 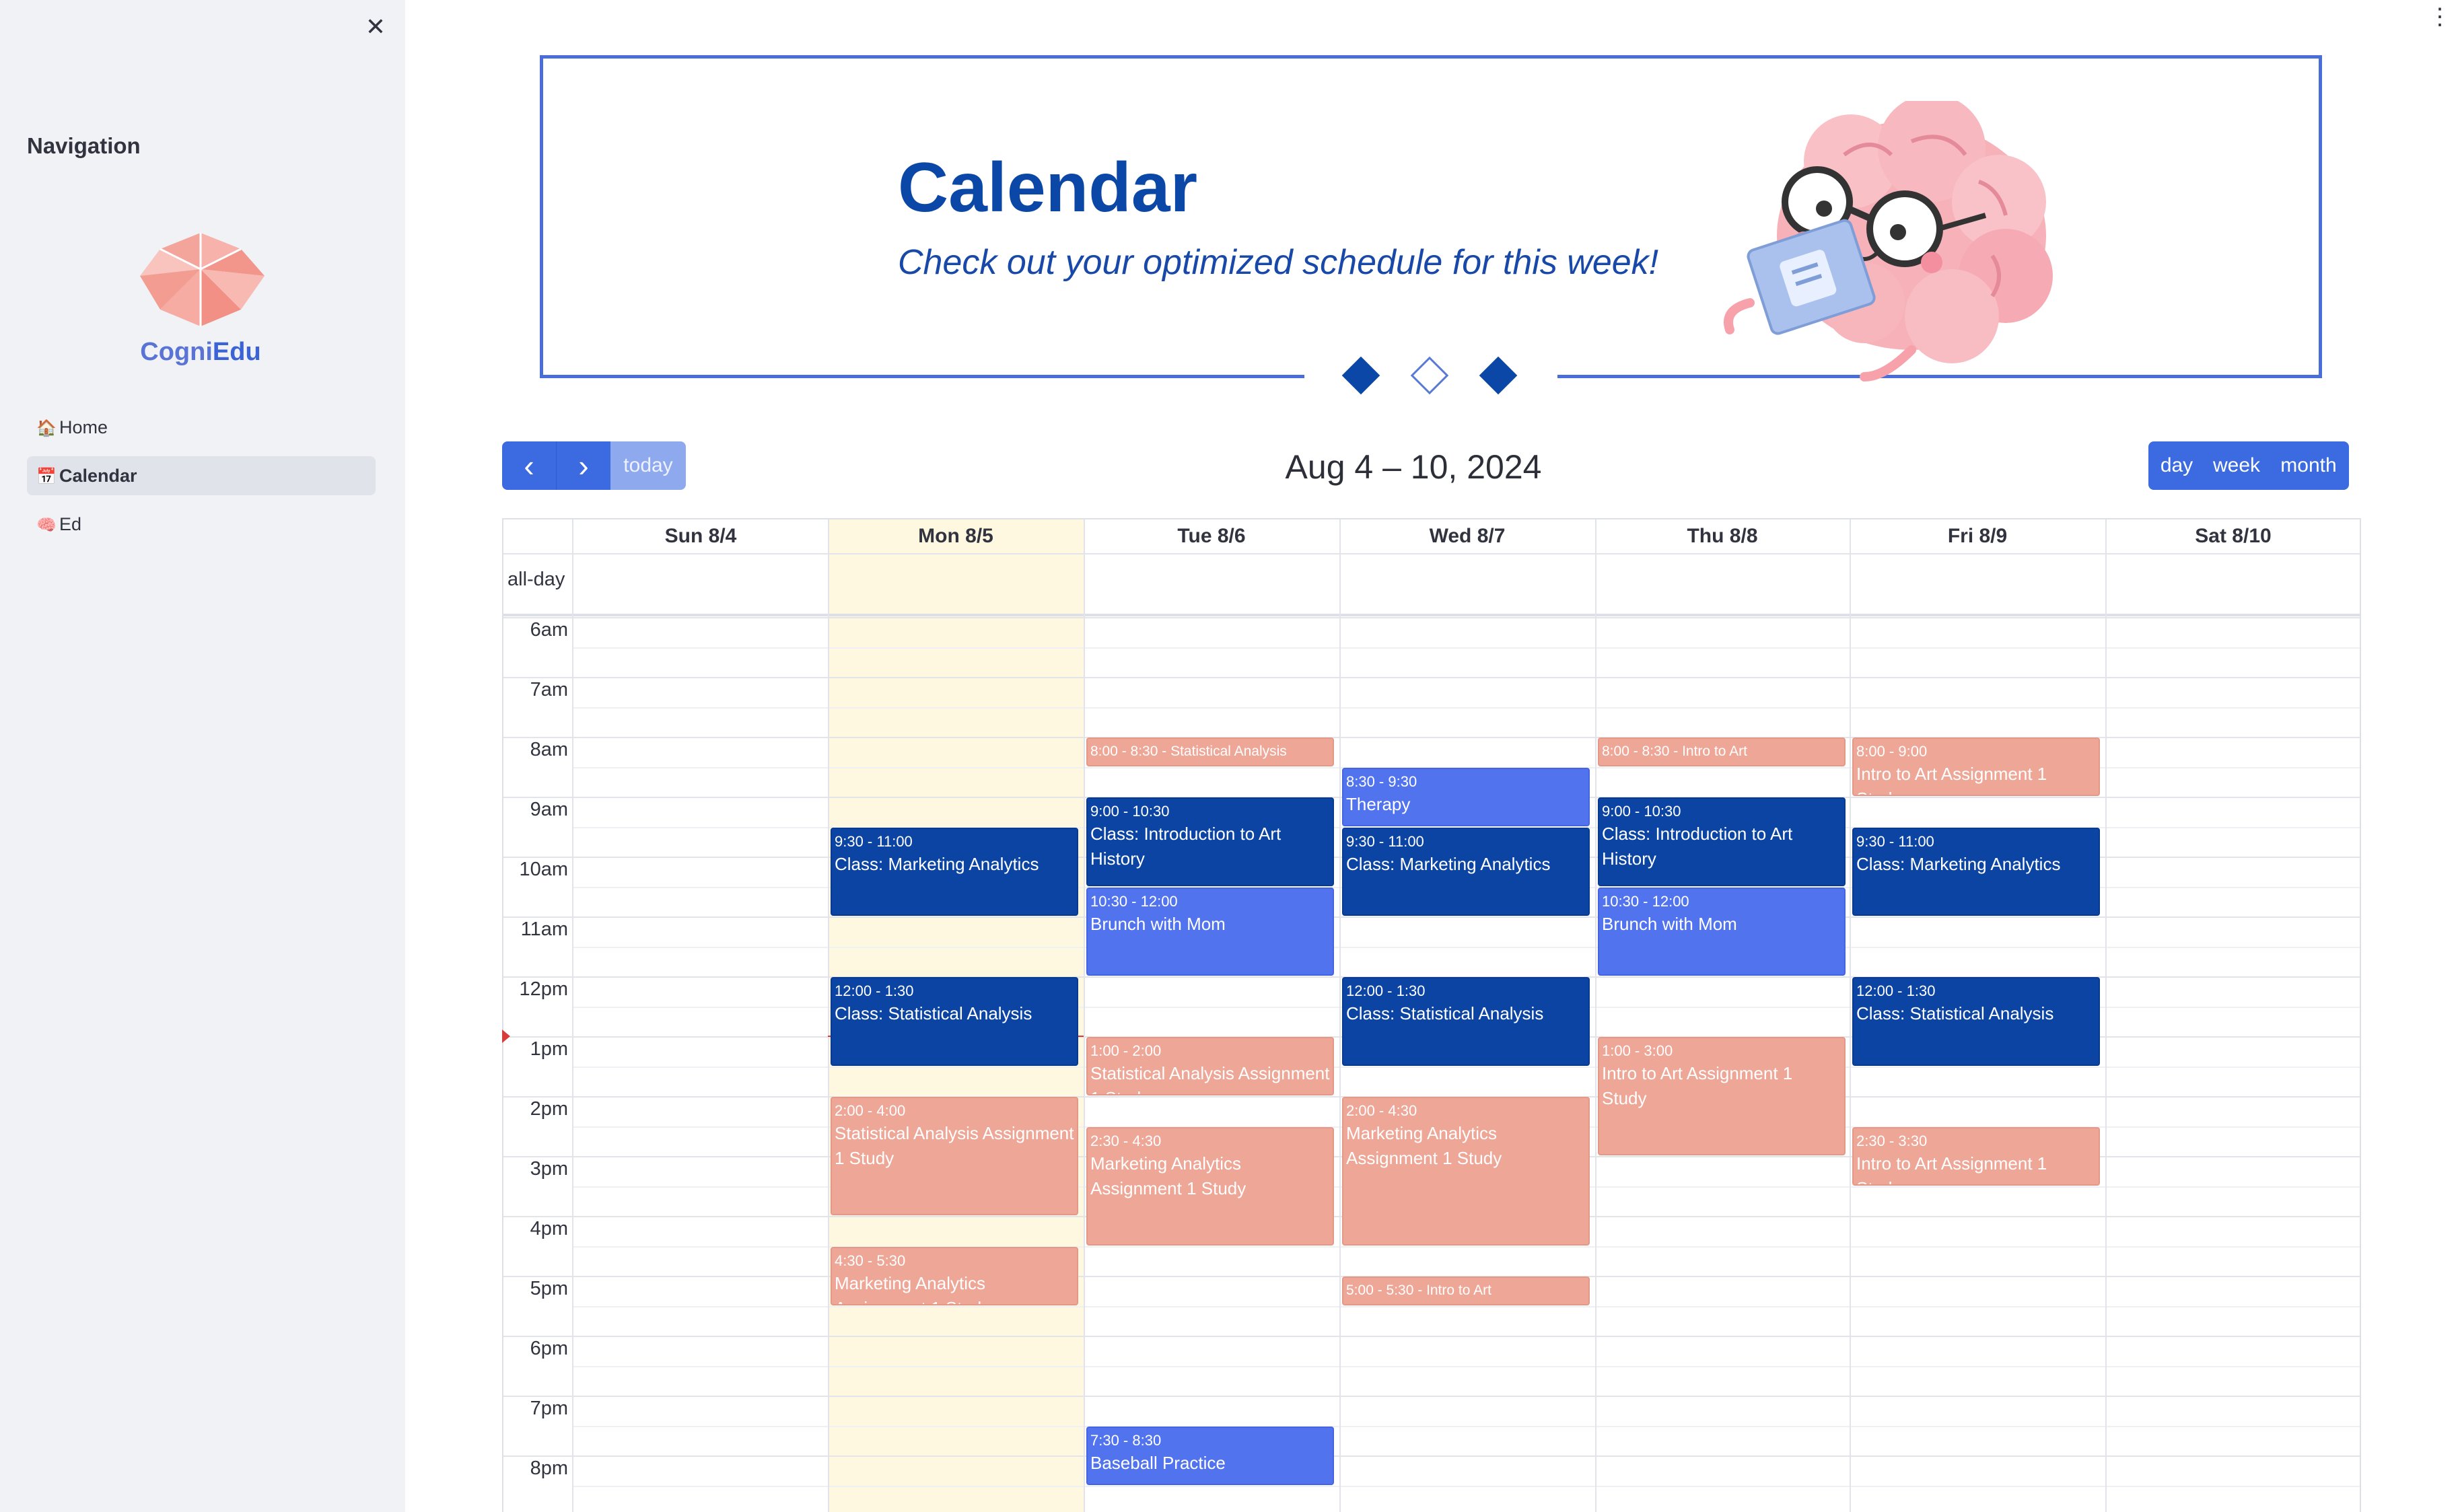 What do you see at coordinates (1466, 1290) in the screenshot?
I see `calendar-event: 5:00 - 5:30 - Intro to Art` at bounding box center [1466, 1290].